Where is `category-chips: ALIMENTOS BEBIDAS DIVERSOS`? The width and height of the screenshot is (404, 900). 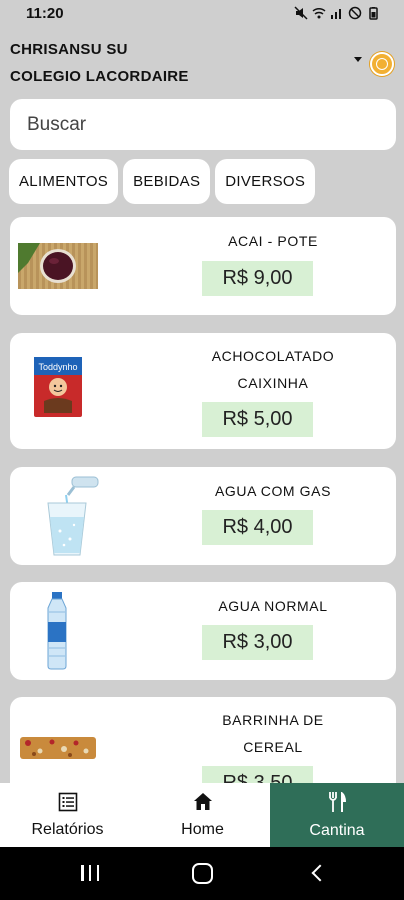 category-chips: ALIMENTOS BEBIDAS DIVERSOS is located at coordinates (162, 181).